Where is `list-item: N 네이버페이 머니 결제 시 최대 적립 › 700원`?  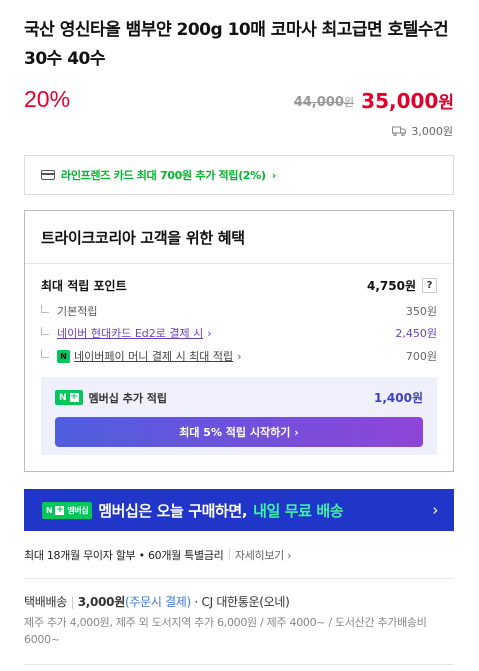
list-item: N 네이버페이 머니 결제 시 최대 적립 › 700원 is located at coordinates (239, 356).